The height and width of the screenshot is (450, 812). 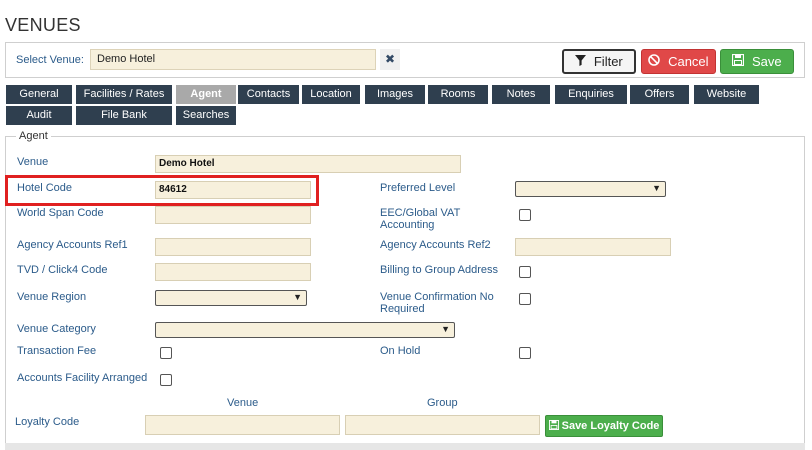 What do you see at coordinates (33, 162) in the screenshot?
I see `venue-label: Venue` at bounding box center [33, 162].